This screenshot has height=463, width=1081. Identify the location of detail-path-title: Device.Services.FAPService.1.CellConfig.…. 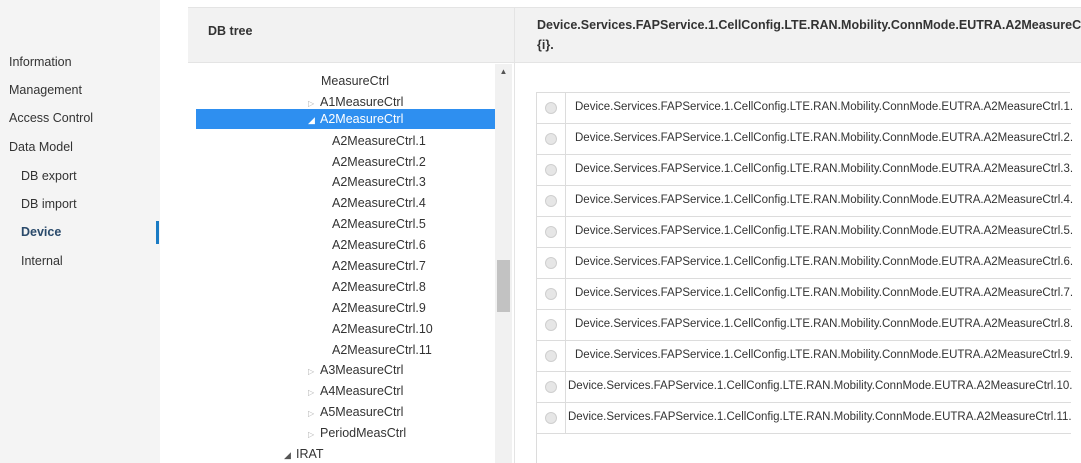
(809, 25).